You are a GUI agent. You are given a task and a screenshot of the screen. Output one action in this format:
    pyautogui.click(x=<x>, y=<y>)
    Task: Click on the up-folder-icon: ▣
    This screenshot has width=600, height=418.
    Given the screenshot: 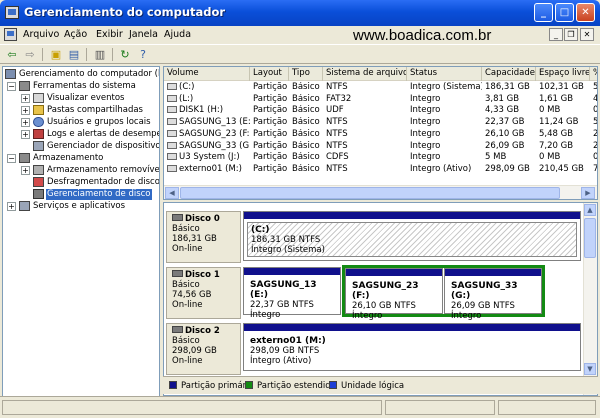 What is the action you would take?
    pyautogui.click(x=56, y=54)
    